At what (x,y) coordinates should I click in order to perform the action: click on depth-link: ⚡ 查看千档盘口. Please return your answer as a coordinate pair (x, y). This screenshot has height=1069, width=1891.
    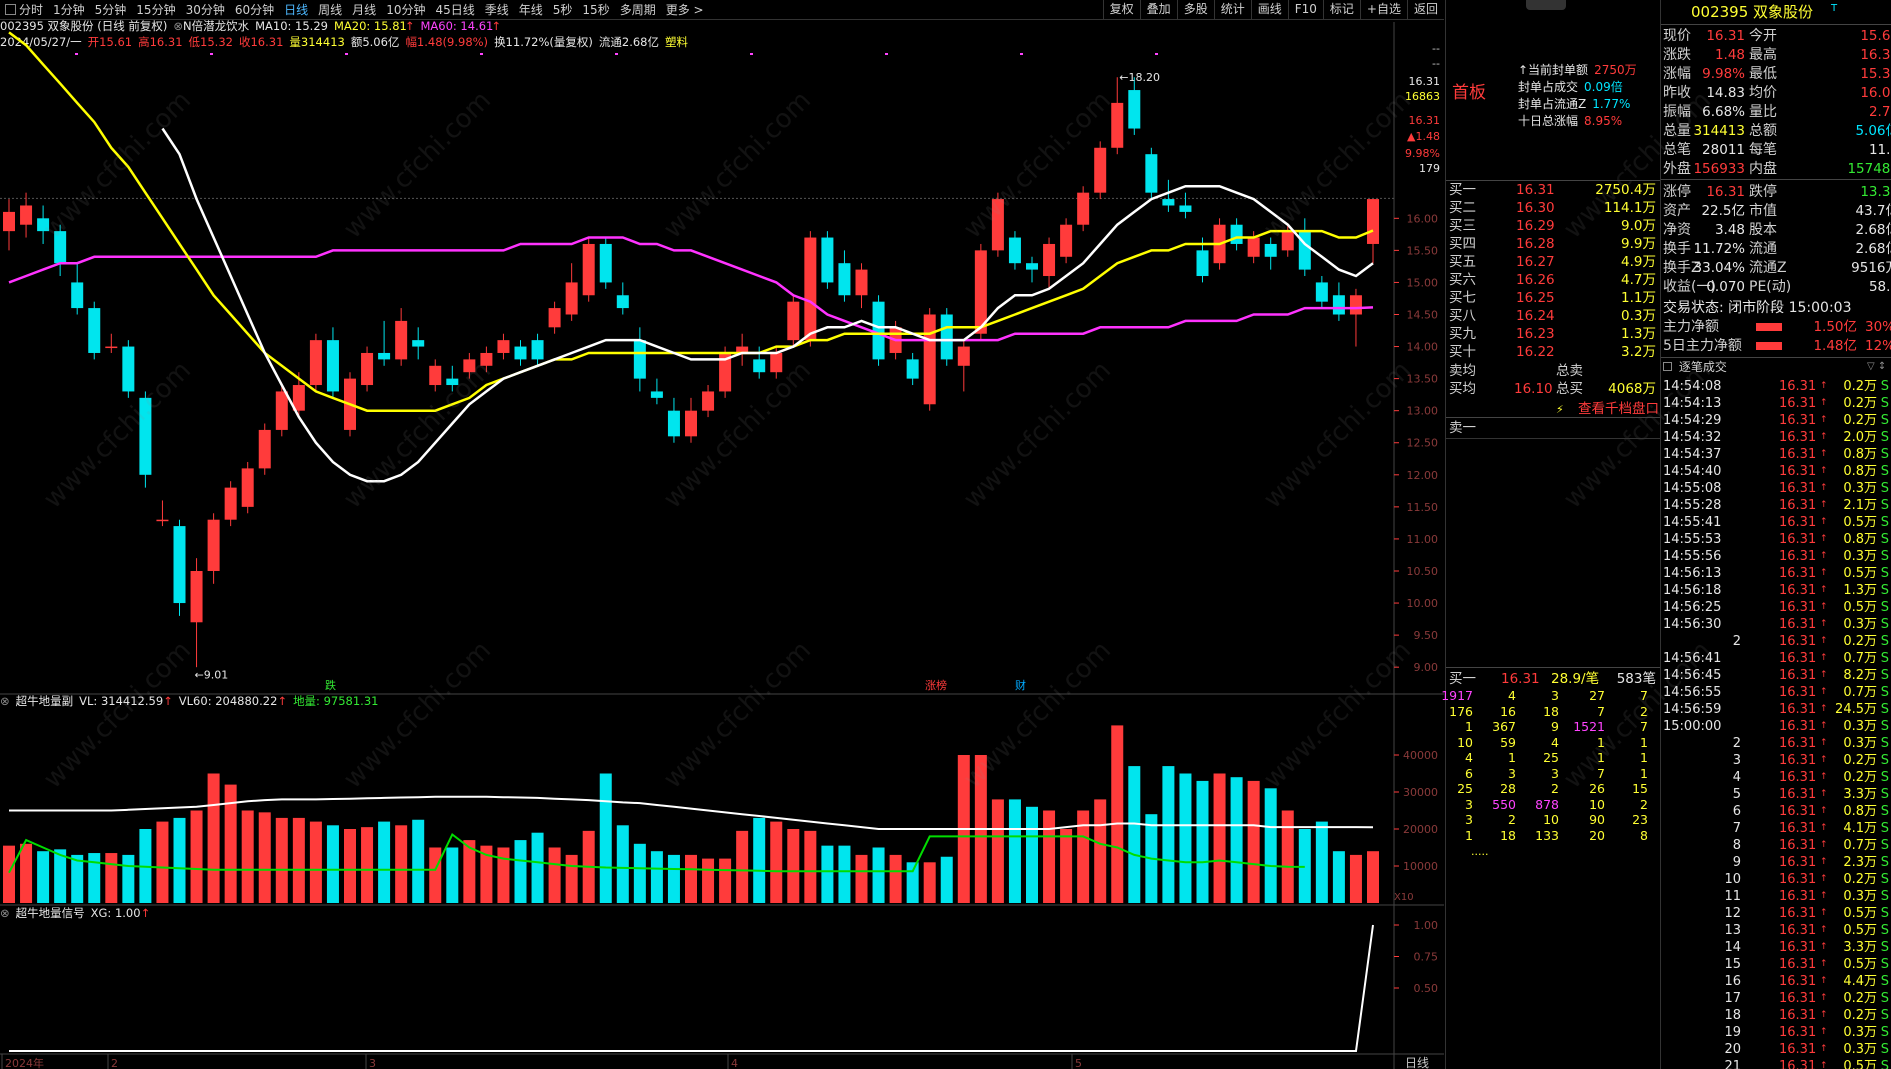
    Looking at the image, I should click on (1607, 409).